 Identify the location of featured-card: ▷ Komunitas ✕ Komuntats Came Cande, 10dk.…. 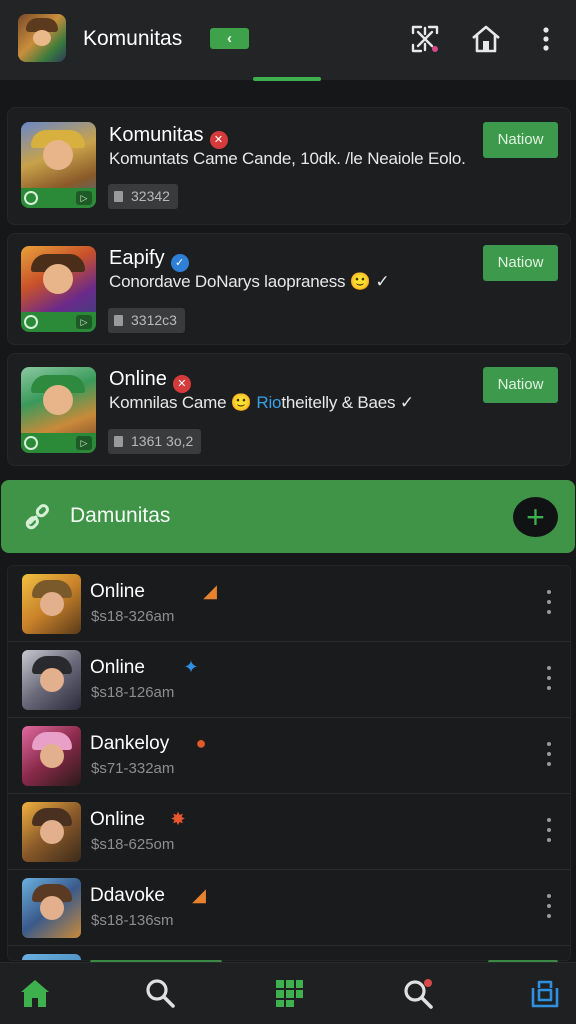
(289, 166).